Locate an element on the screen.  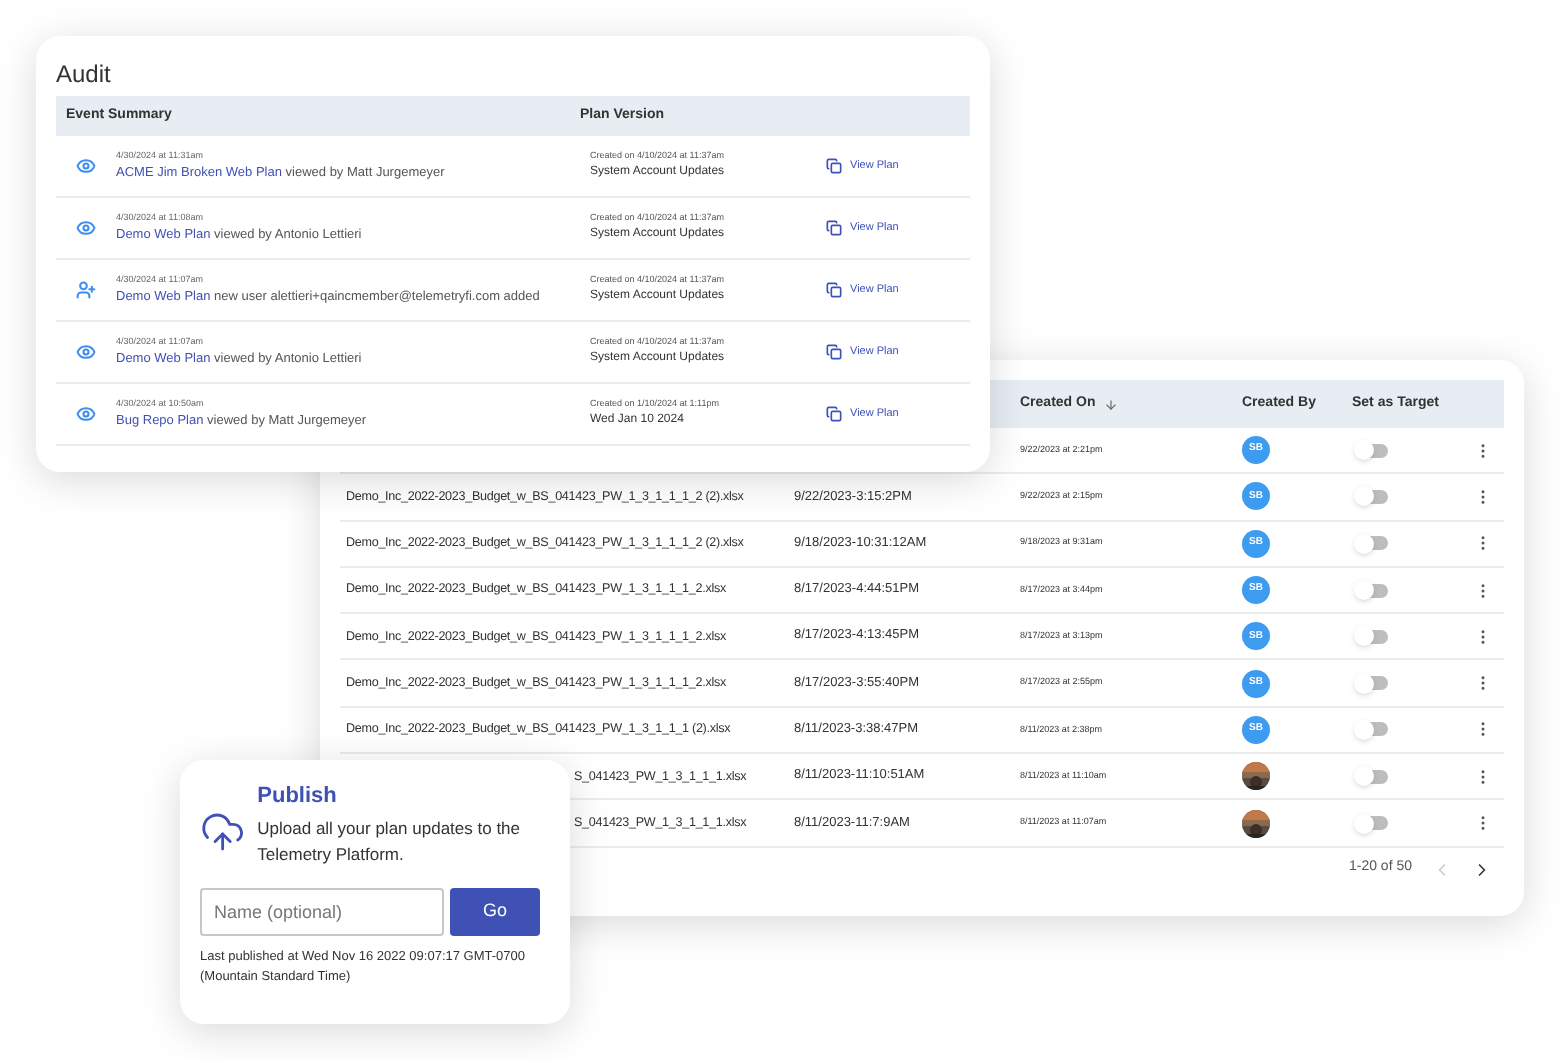
publish-description: Upload all your plan updates to the Telemetry Platform. is located at coordinates (390, 841).